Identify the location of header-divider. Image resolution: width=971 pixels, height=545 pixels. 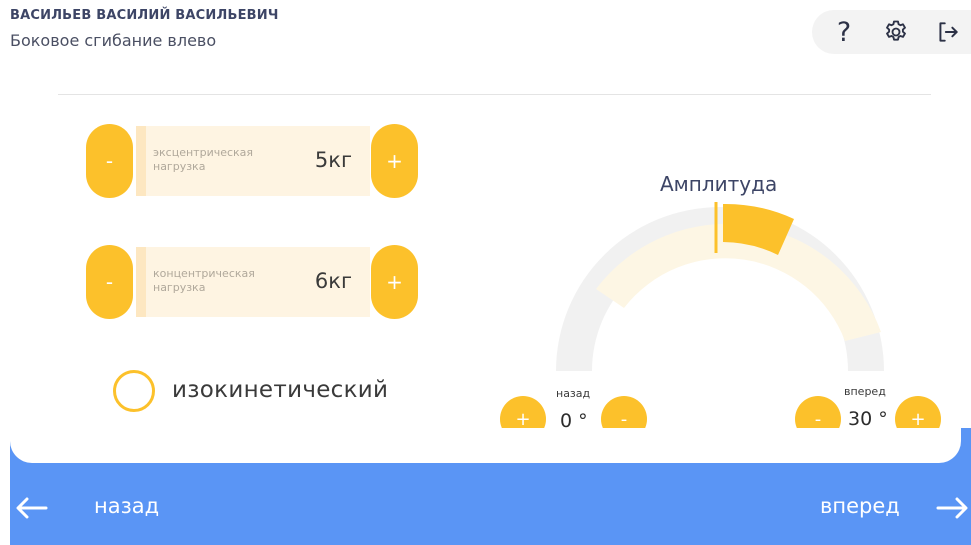
(494, 94).